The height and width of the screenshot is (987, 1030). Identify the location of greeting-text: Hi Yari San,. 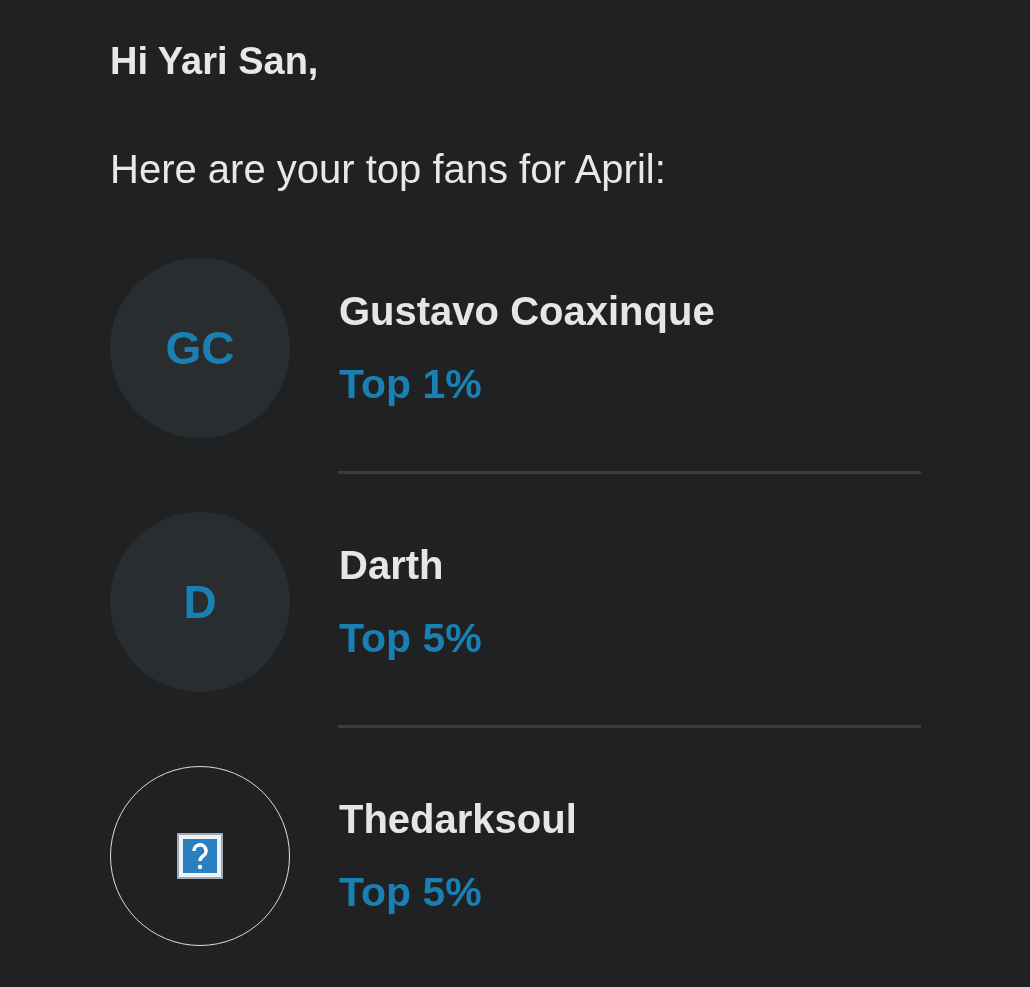
(215, 61).